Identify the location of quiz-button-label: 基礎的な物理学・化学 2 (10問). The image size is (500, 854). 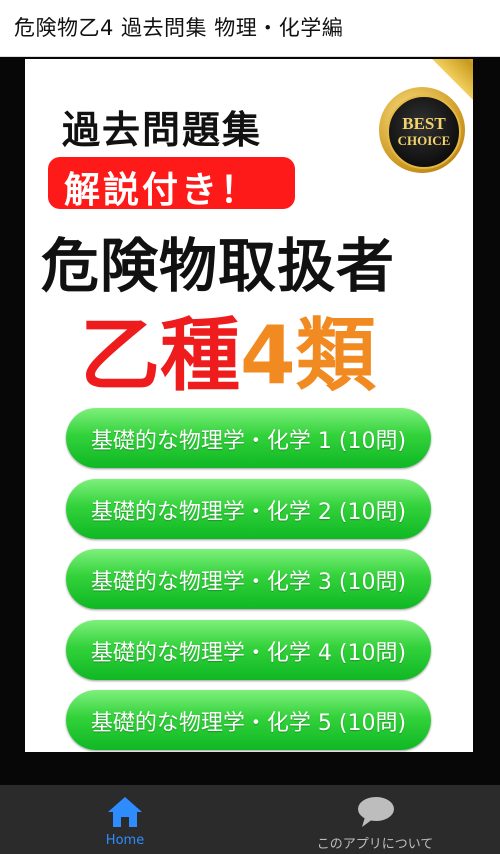
(248, 512).